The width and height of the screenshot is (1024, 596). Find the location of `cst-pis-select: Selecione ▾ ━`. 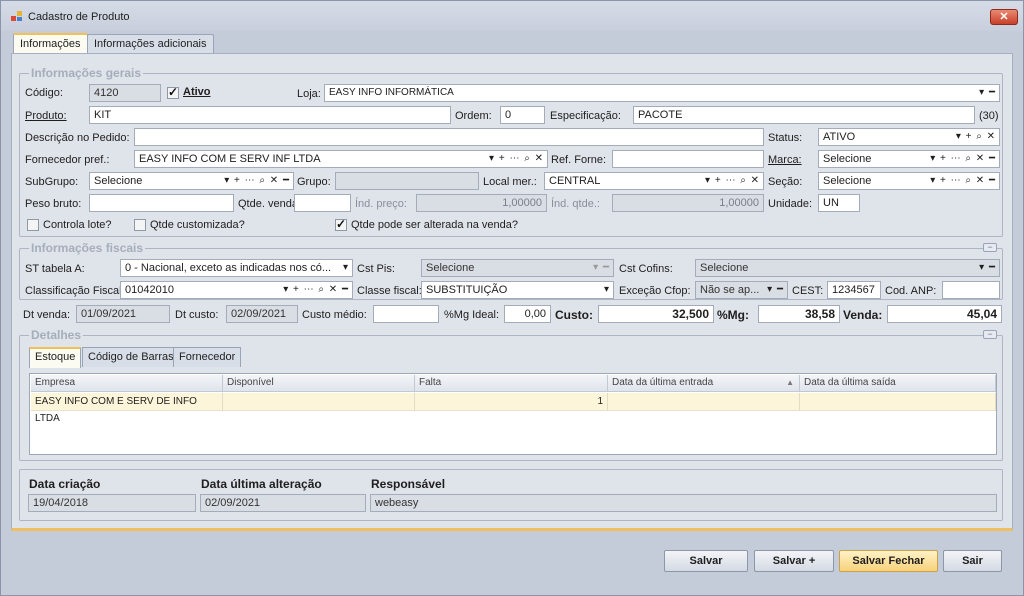

cst-pis-select: Selecione ▾ ━ is located at coordinates (517, 268).